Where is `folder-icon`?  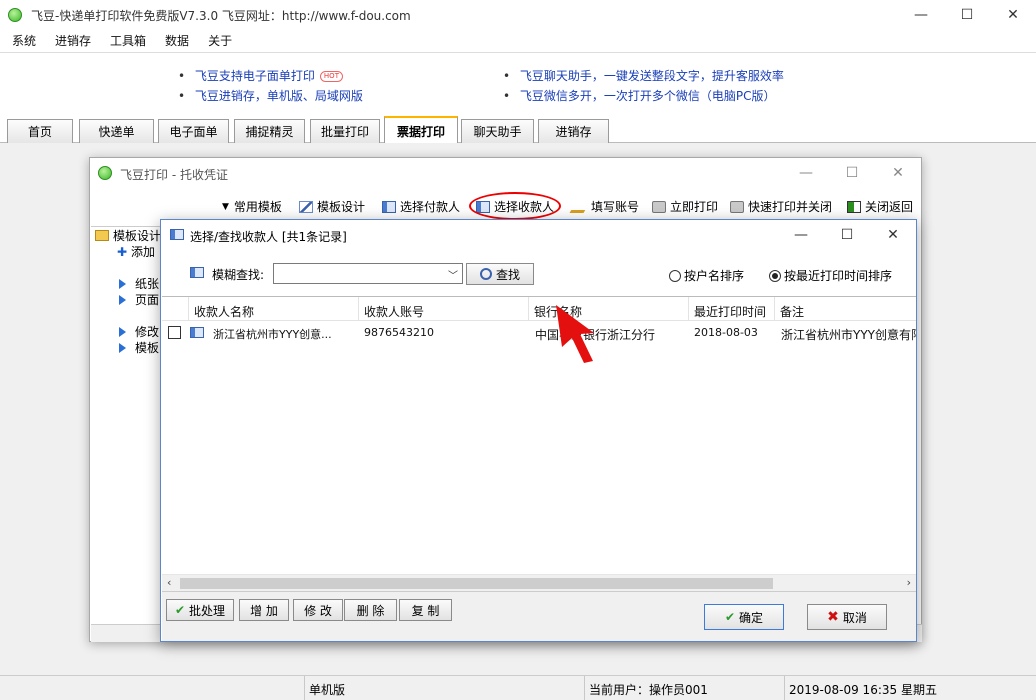
folder-icon is located at coordinates (102, 235).